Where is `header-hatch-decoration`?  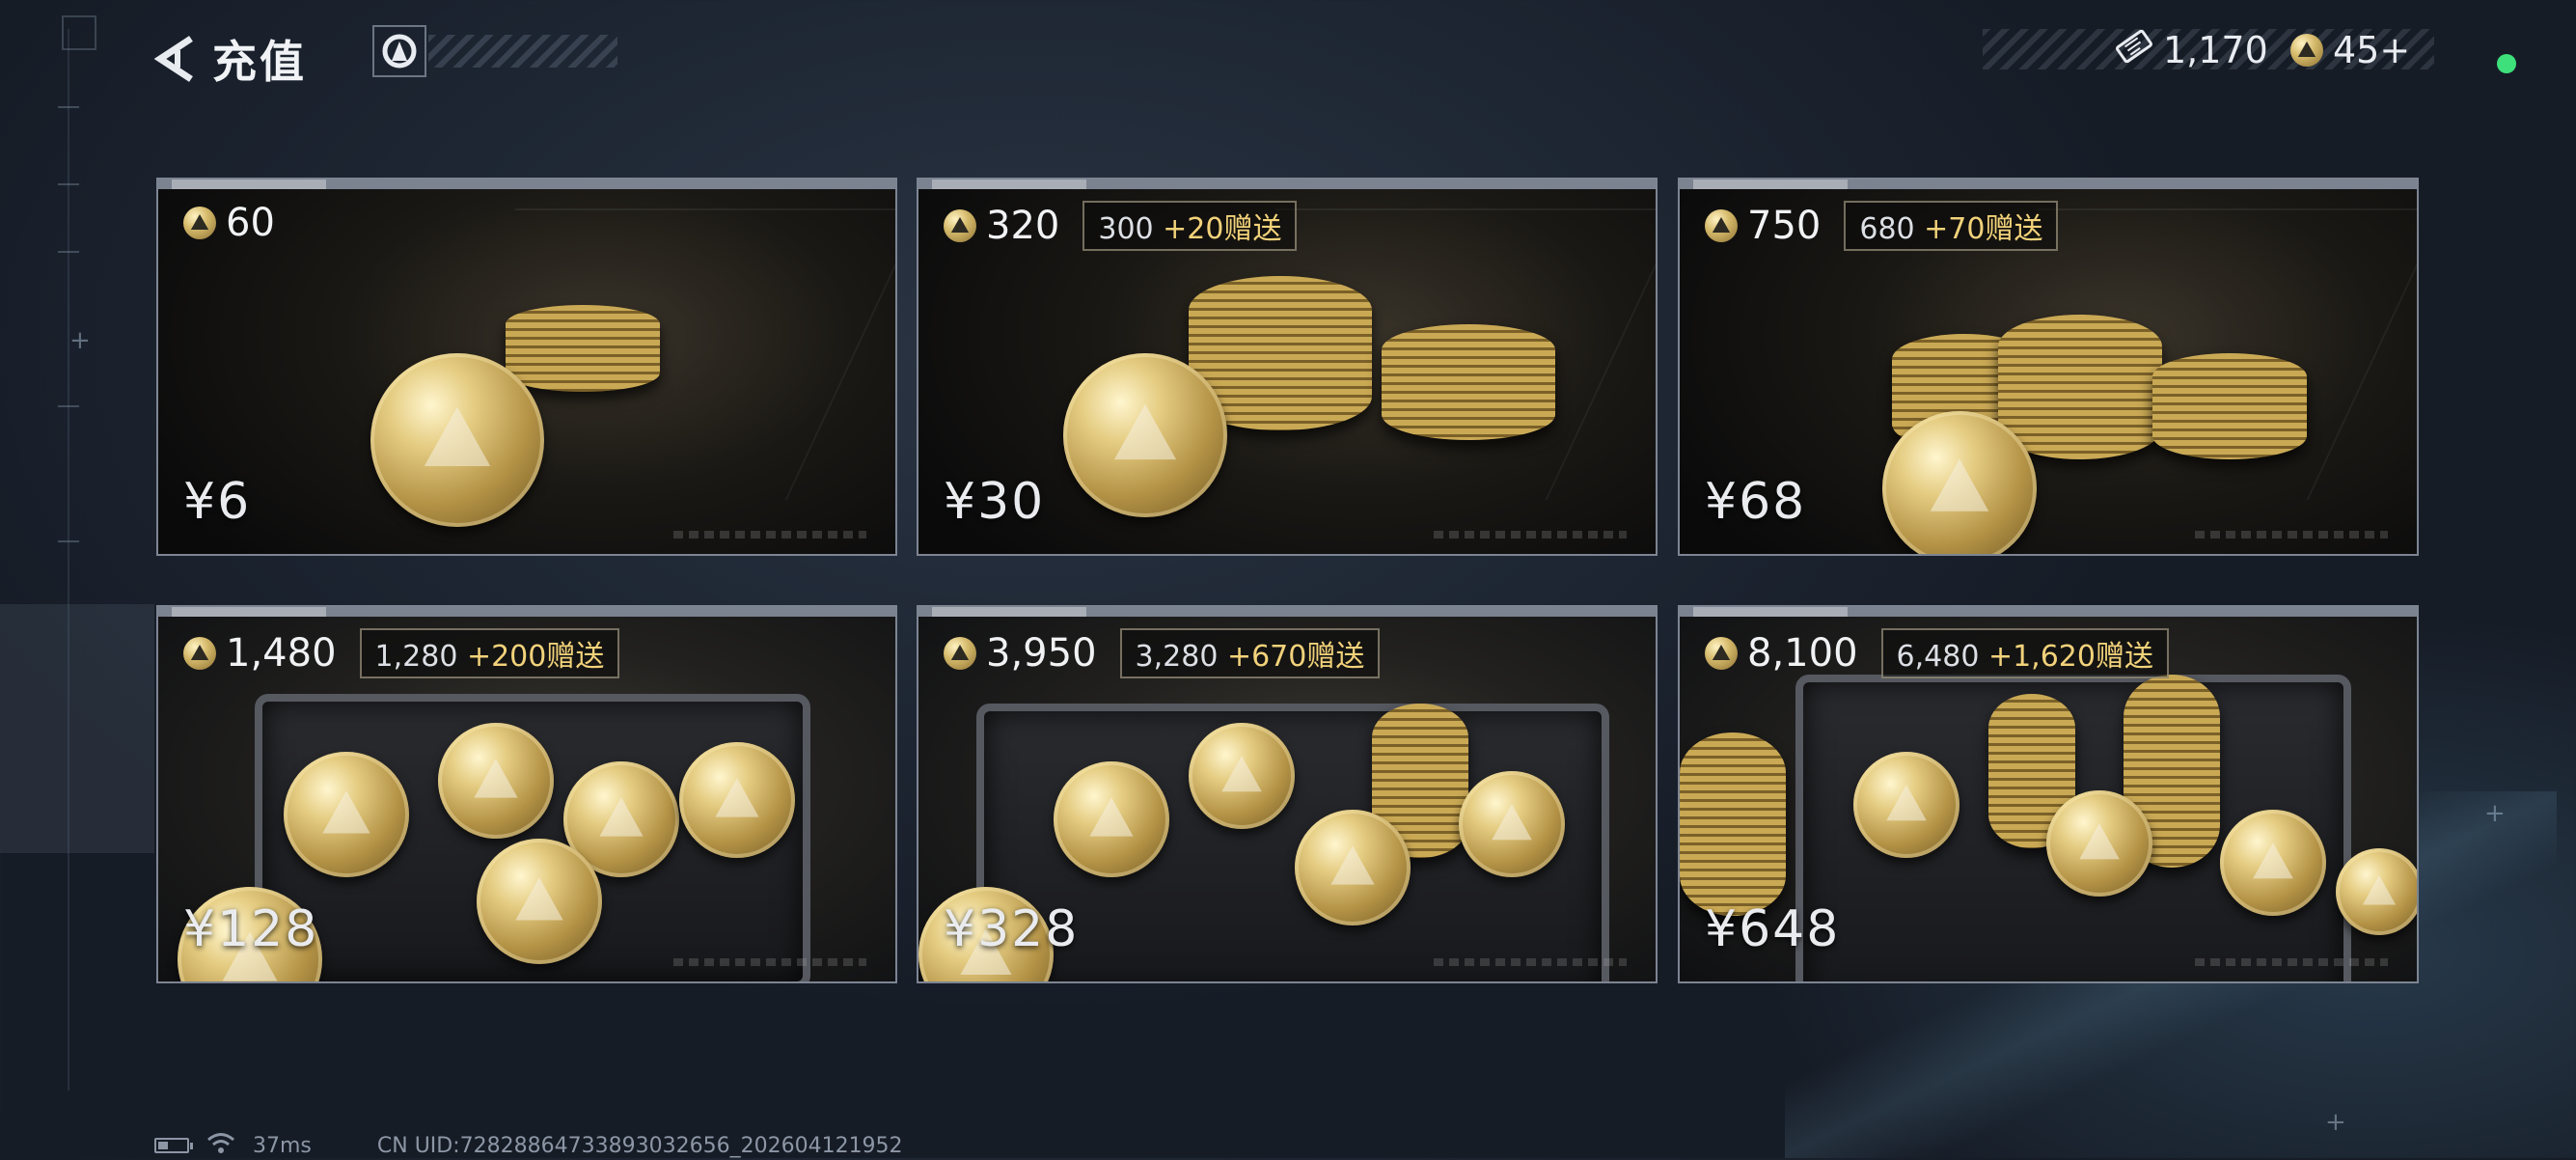 header-hatch-decoration is located at coordinates (522, 51).